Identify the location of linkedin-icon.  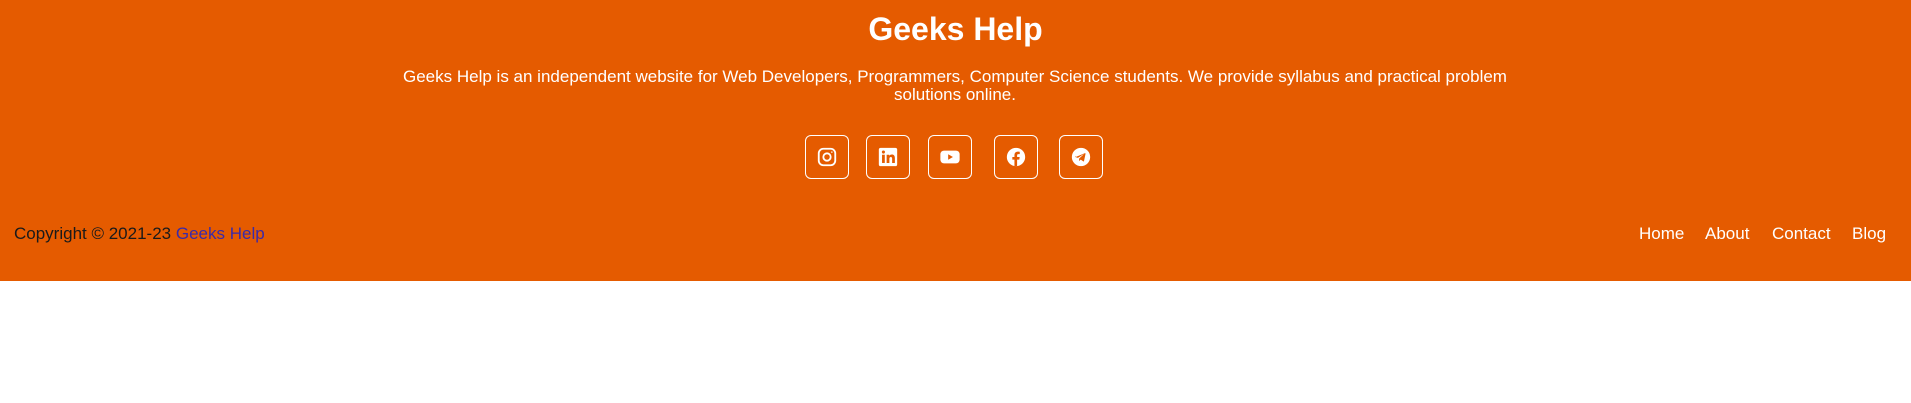
(888, 157).